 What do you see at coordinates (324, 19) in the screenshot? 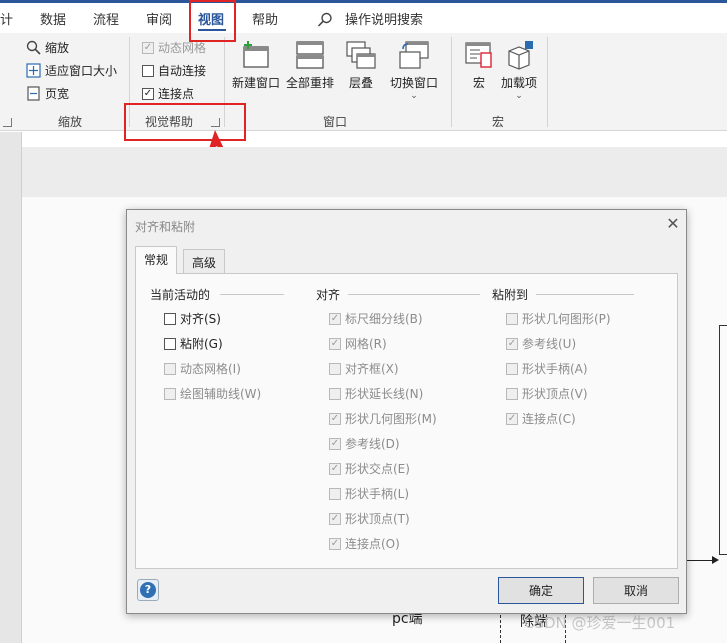
I see `search-icon` at bounding box center [324, 19].